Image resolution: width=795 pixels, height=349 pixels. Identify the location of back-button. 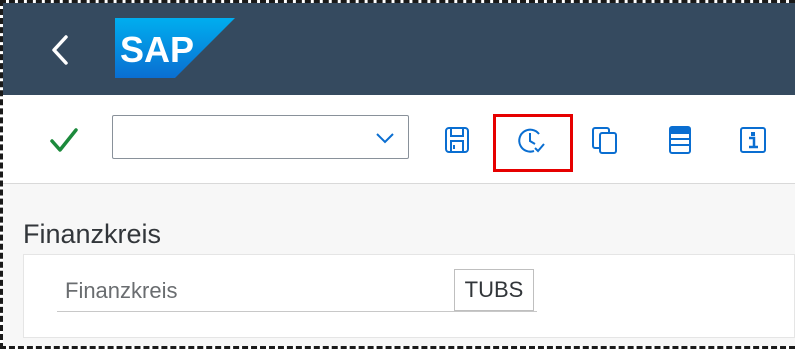
(61, 50).